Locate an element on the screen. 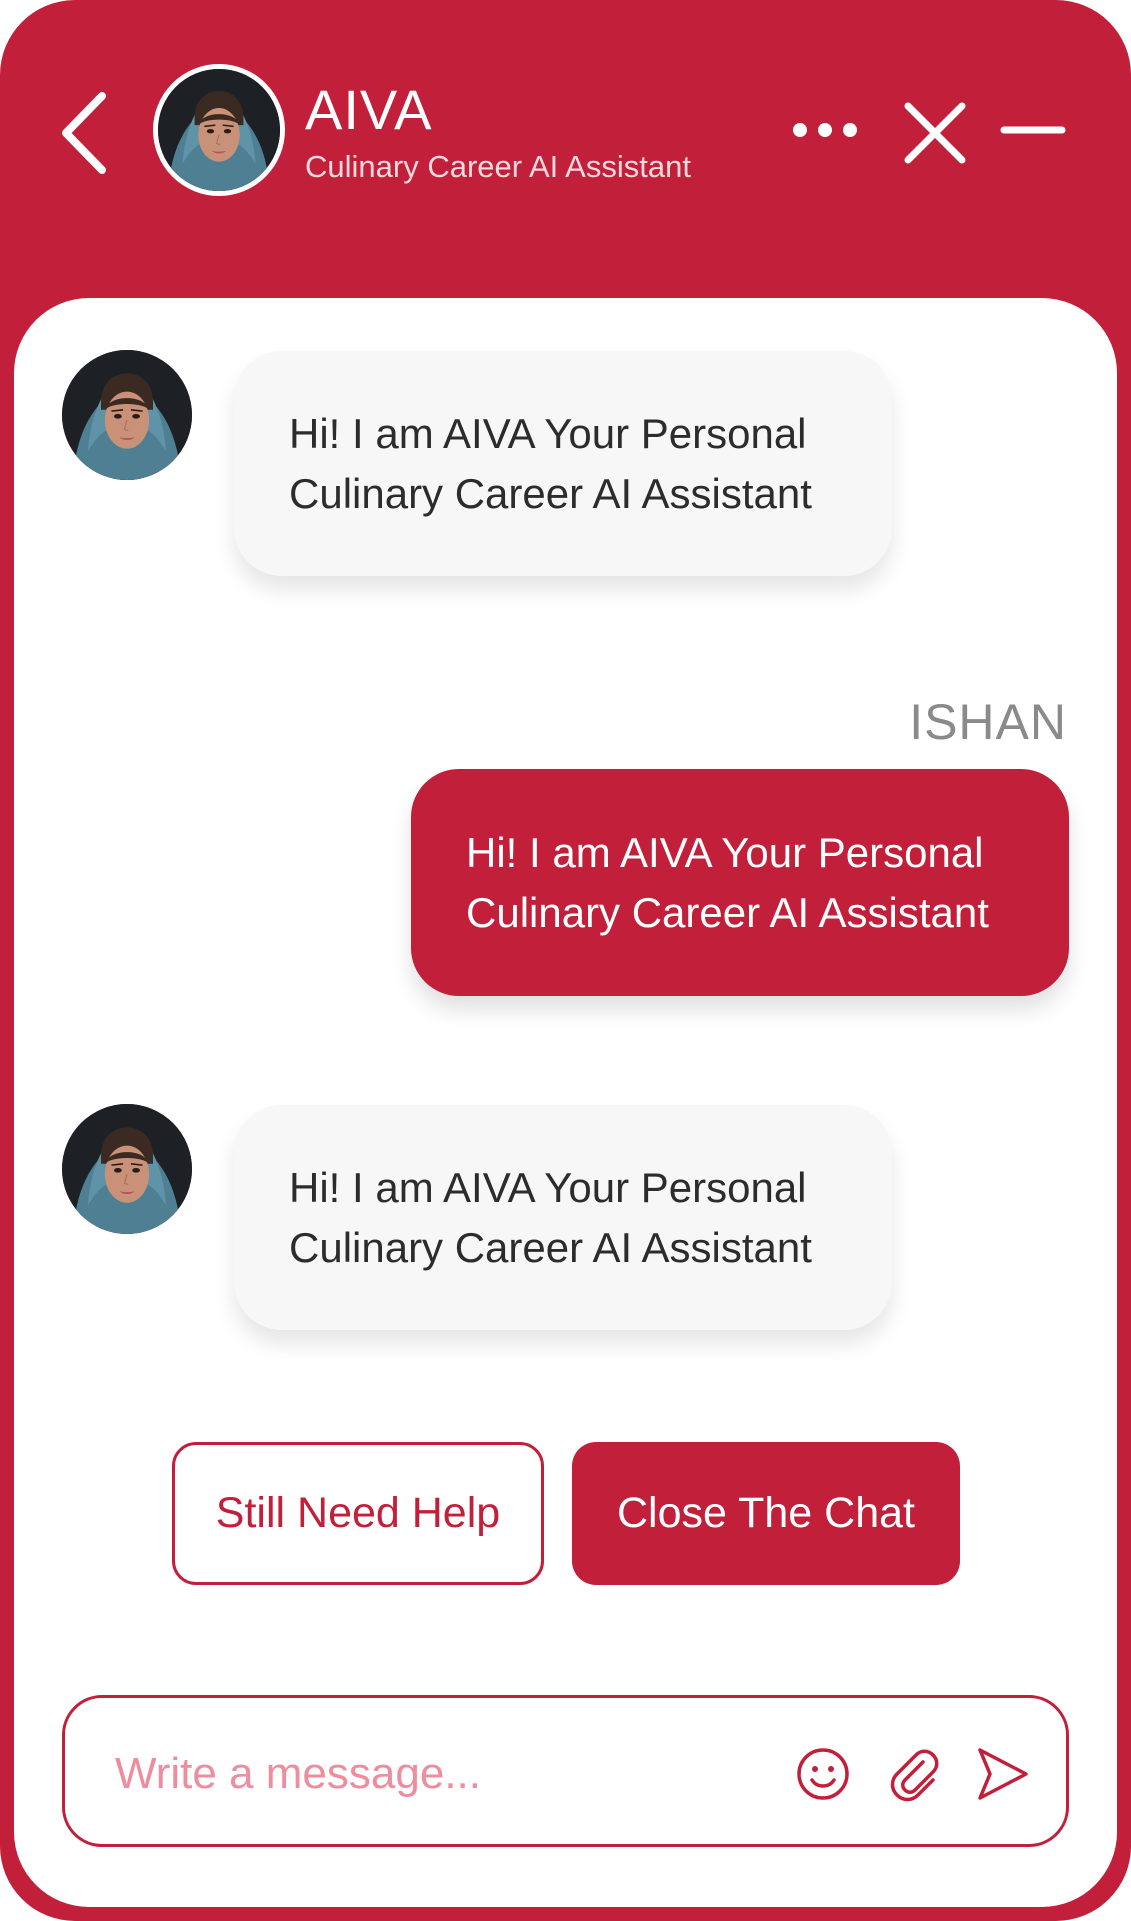  assistant-role: Culinary Career AI Assistant is located at coordinates (498, 166).